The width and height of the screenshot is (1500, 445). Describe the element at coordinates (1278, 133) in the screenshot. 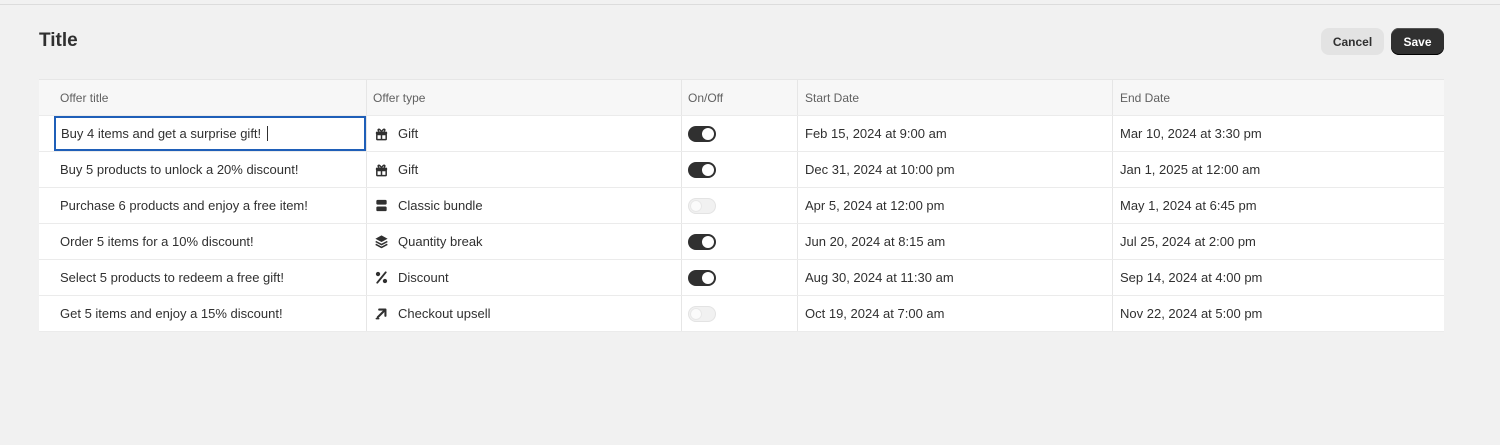

I see `end-date-cell: Mar 10, 2024 at 3:30 pm` at that location.